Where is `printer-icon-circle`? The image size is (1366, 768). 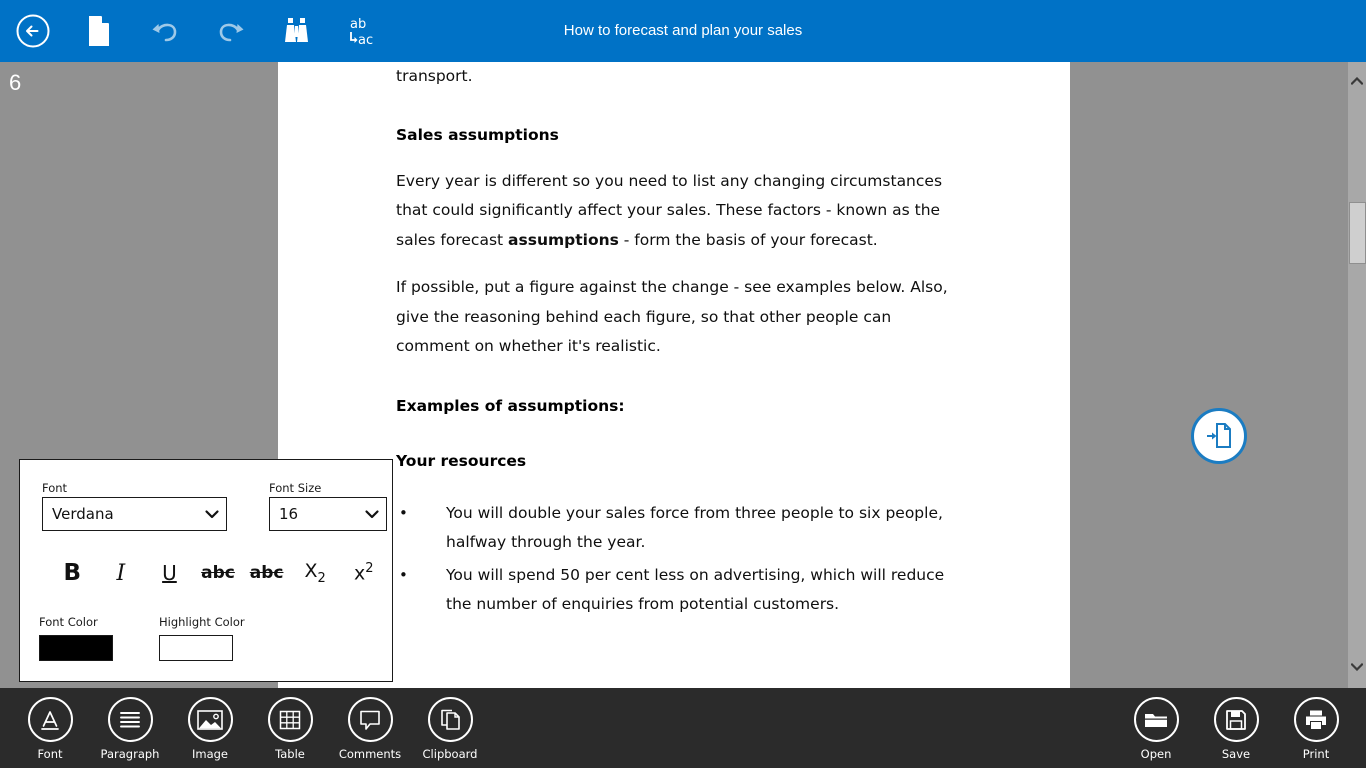
printer-icon-circle is located at coordinates (1316, 719).